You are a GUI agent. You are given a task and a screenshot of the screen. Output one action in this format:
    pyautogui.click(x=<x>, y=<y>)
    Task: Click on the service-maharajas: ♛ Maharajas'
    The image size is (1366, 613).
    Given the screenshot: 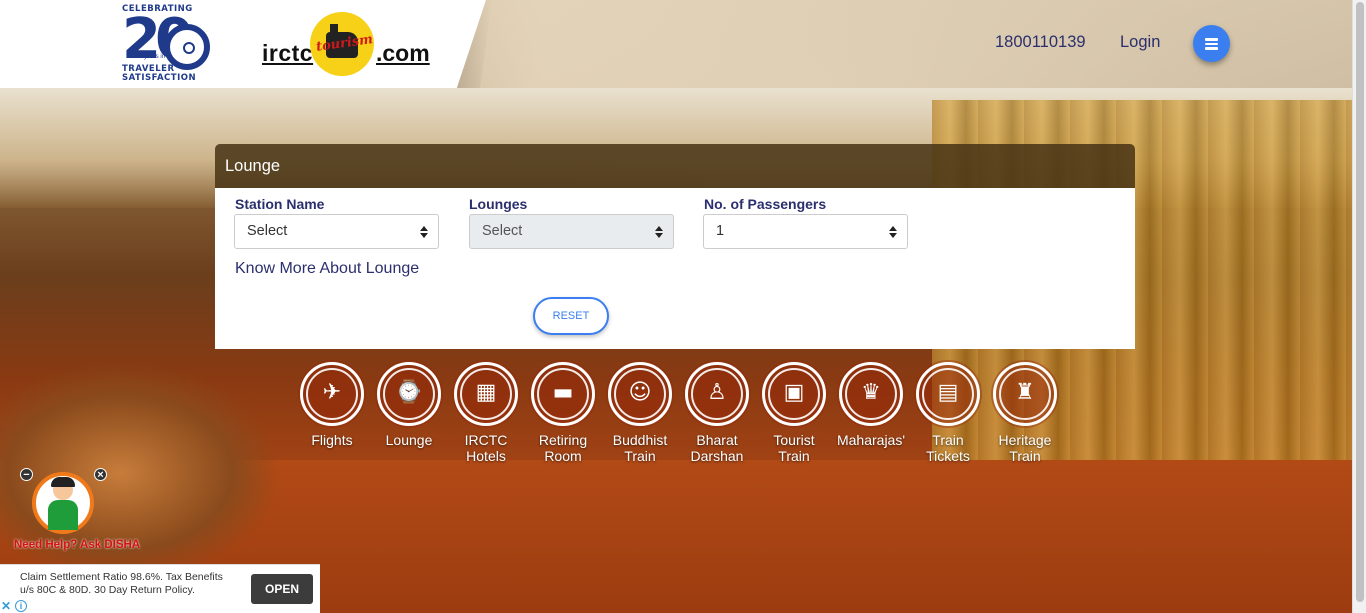 What is the action you would take?
    pyautogui.click(x=871, y=405)
    